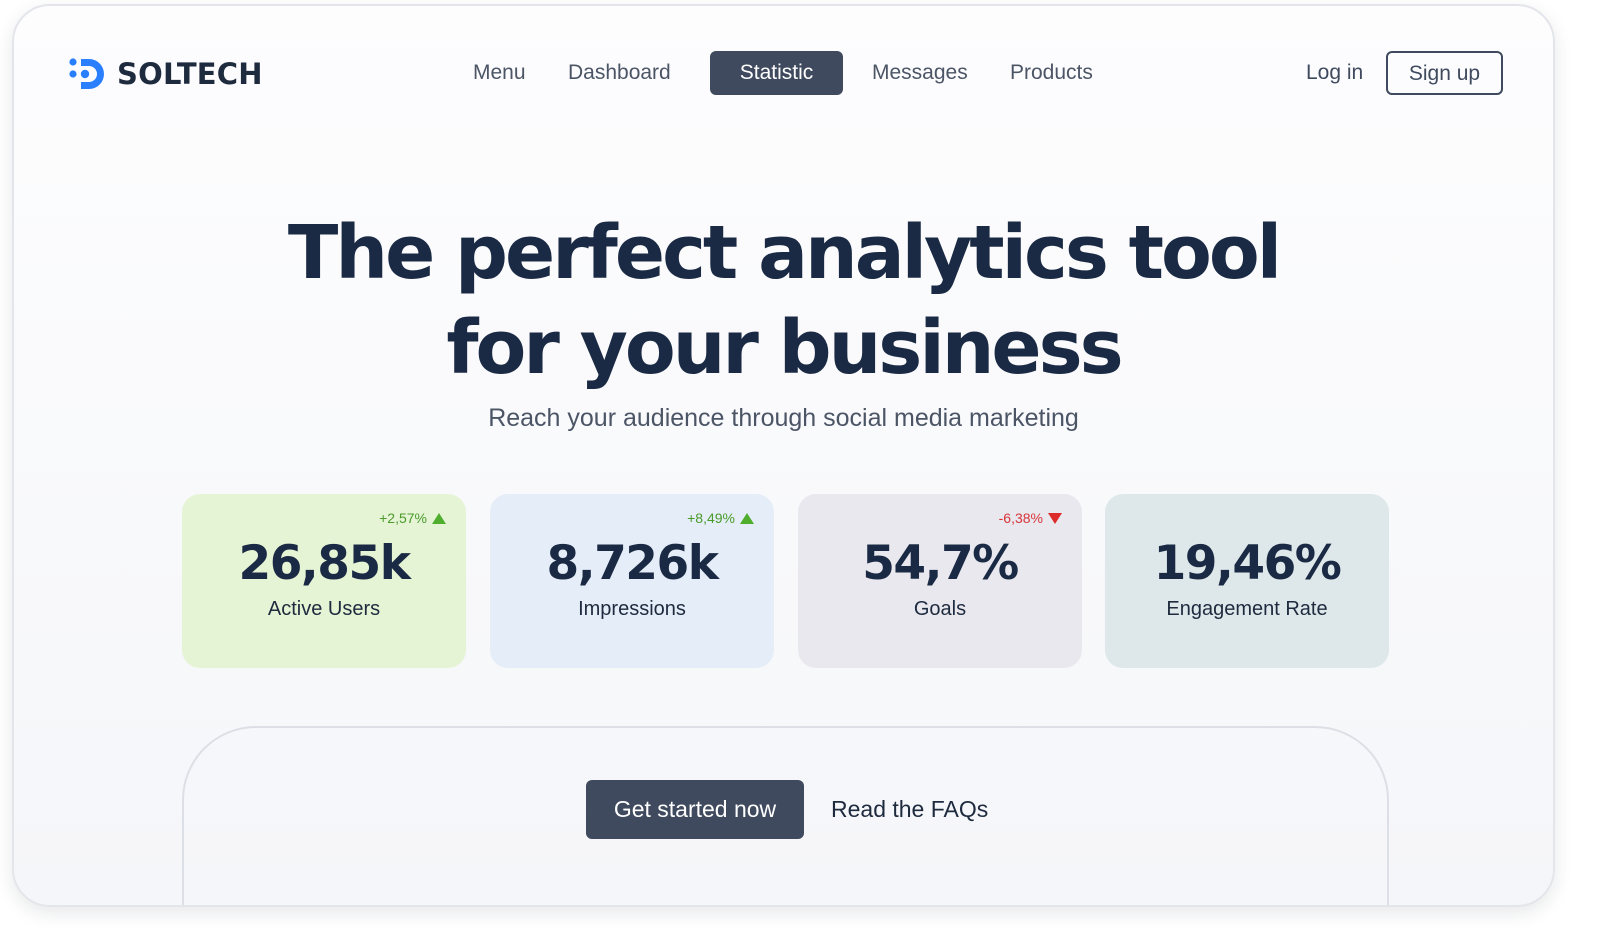  Describe the element at coordinates (1051, 73) in the screenshot. I see `nav-item-products: Products` at that location.